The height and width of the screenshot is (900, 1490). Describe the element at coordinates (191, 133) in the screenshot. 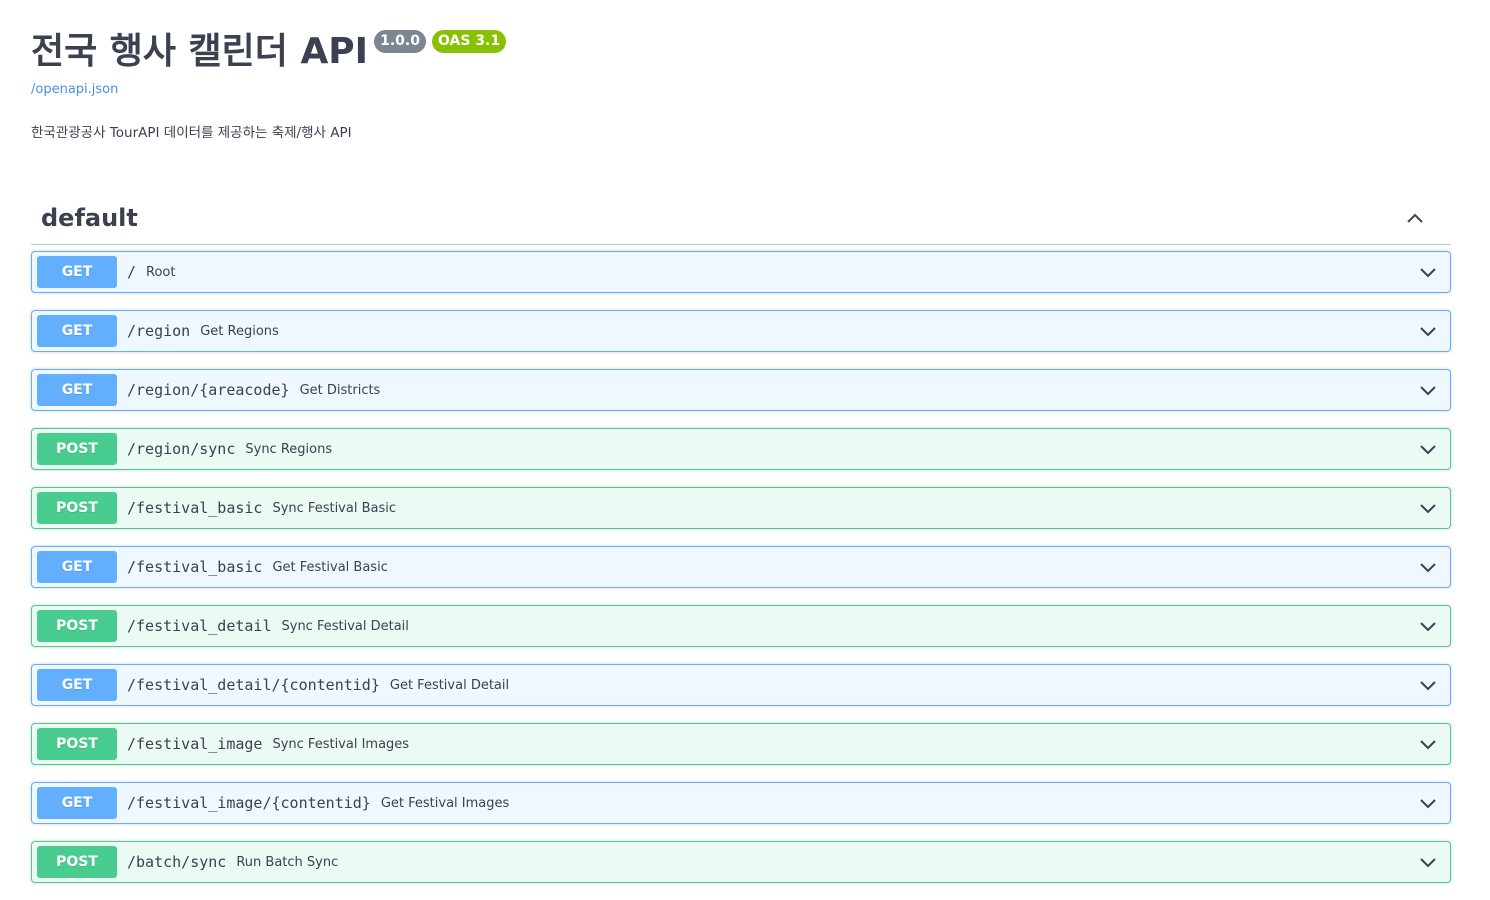

I see `api-description: 한국관광공사 TourAPI 데이터를 제공하는 축제/행사 API` at that location.